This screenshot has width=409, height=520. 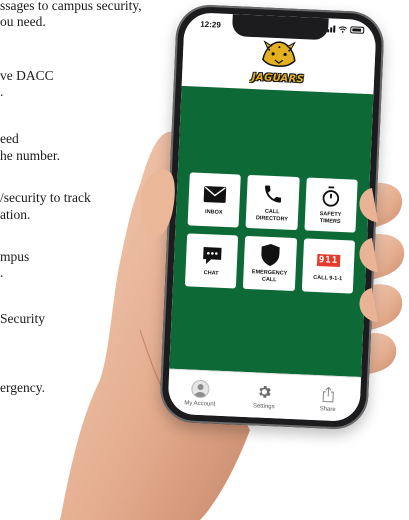 What do you see at coordinates (200, 403) in the screenshot?
I see `tab-label: My Account` at bounding box center [200, 403].